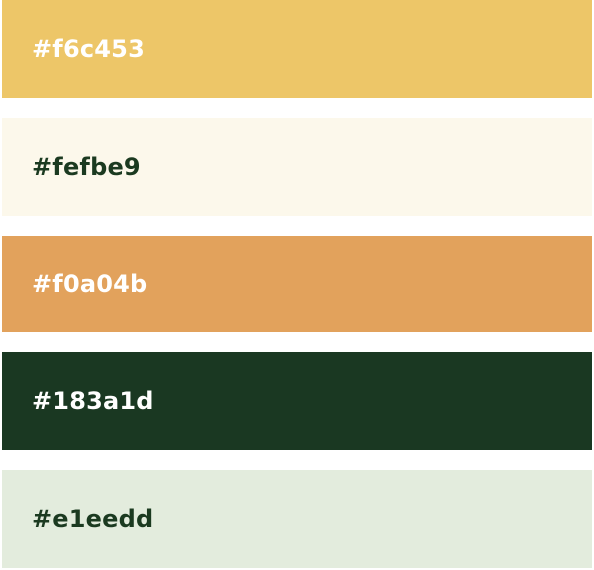 The image size is (594, 570). Describe the element at coordinates (90, 284) in the screenshot. I see `swatch-label: #f0a04b` at that location.